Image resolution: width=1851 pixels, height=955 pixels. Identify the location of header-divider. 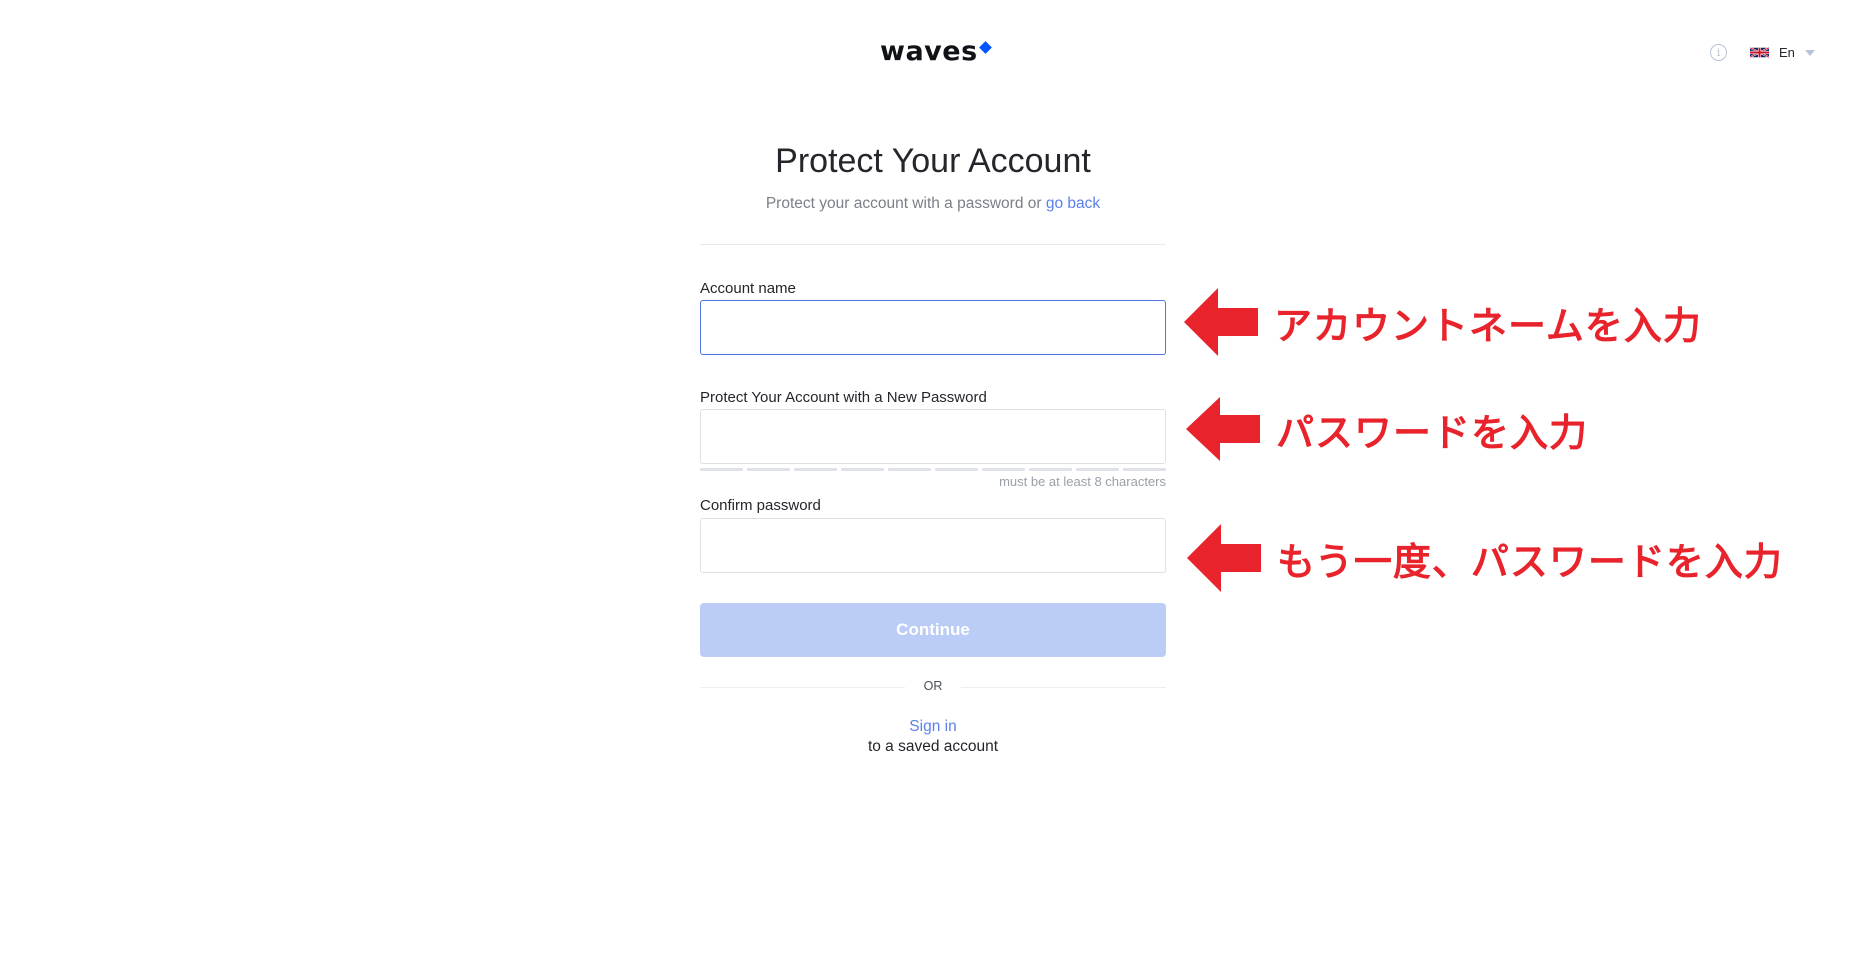
(933, 244).